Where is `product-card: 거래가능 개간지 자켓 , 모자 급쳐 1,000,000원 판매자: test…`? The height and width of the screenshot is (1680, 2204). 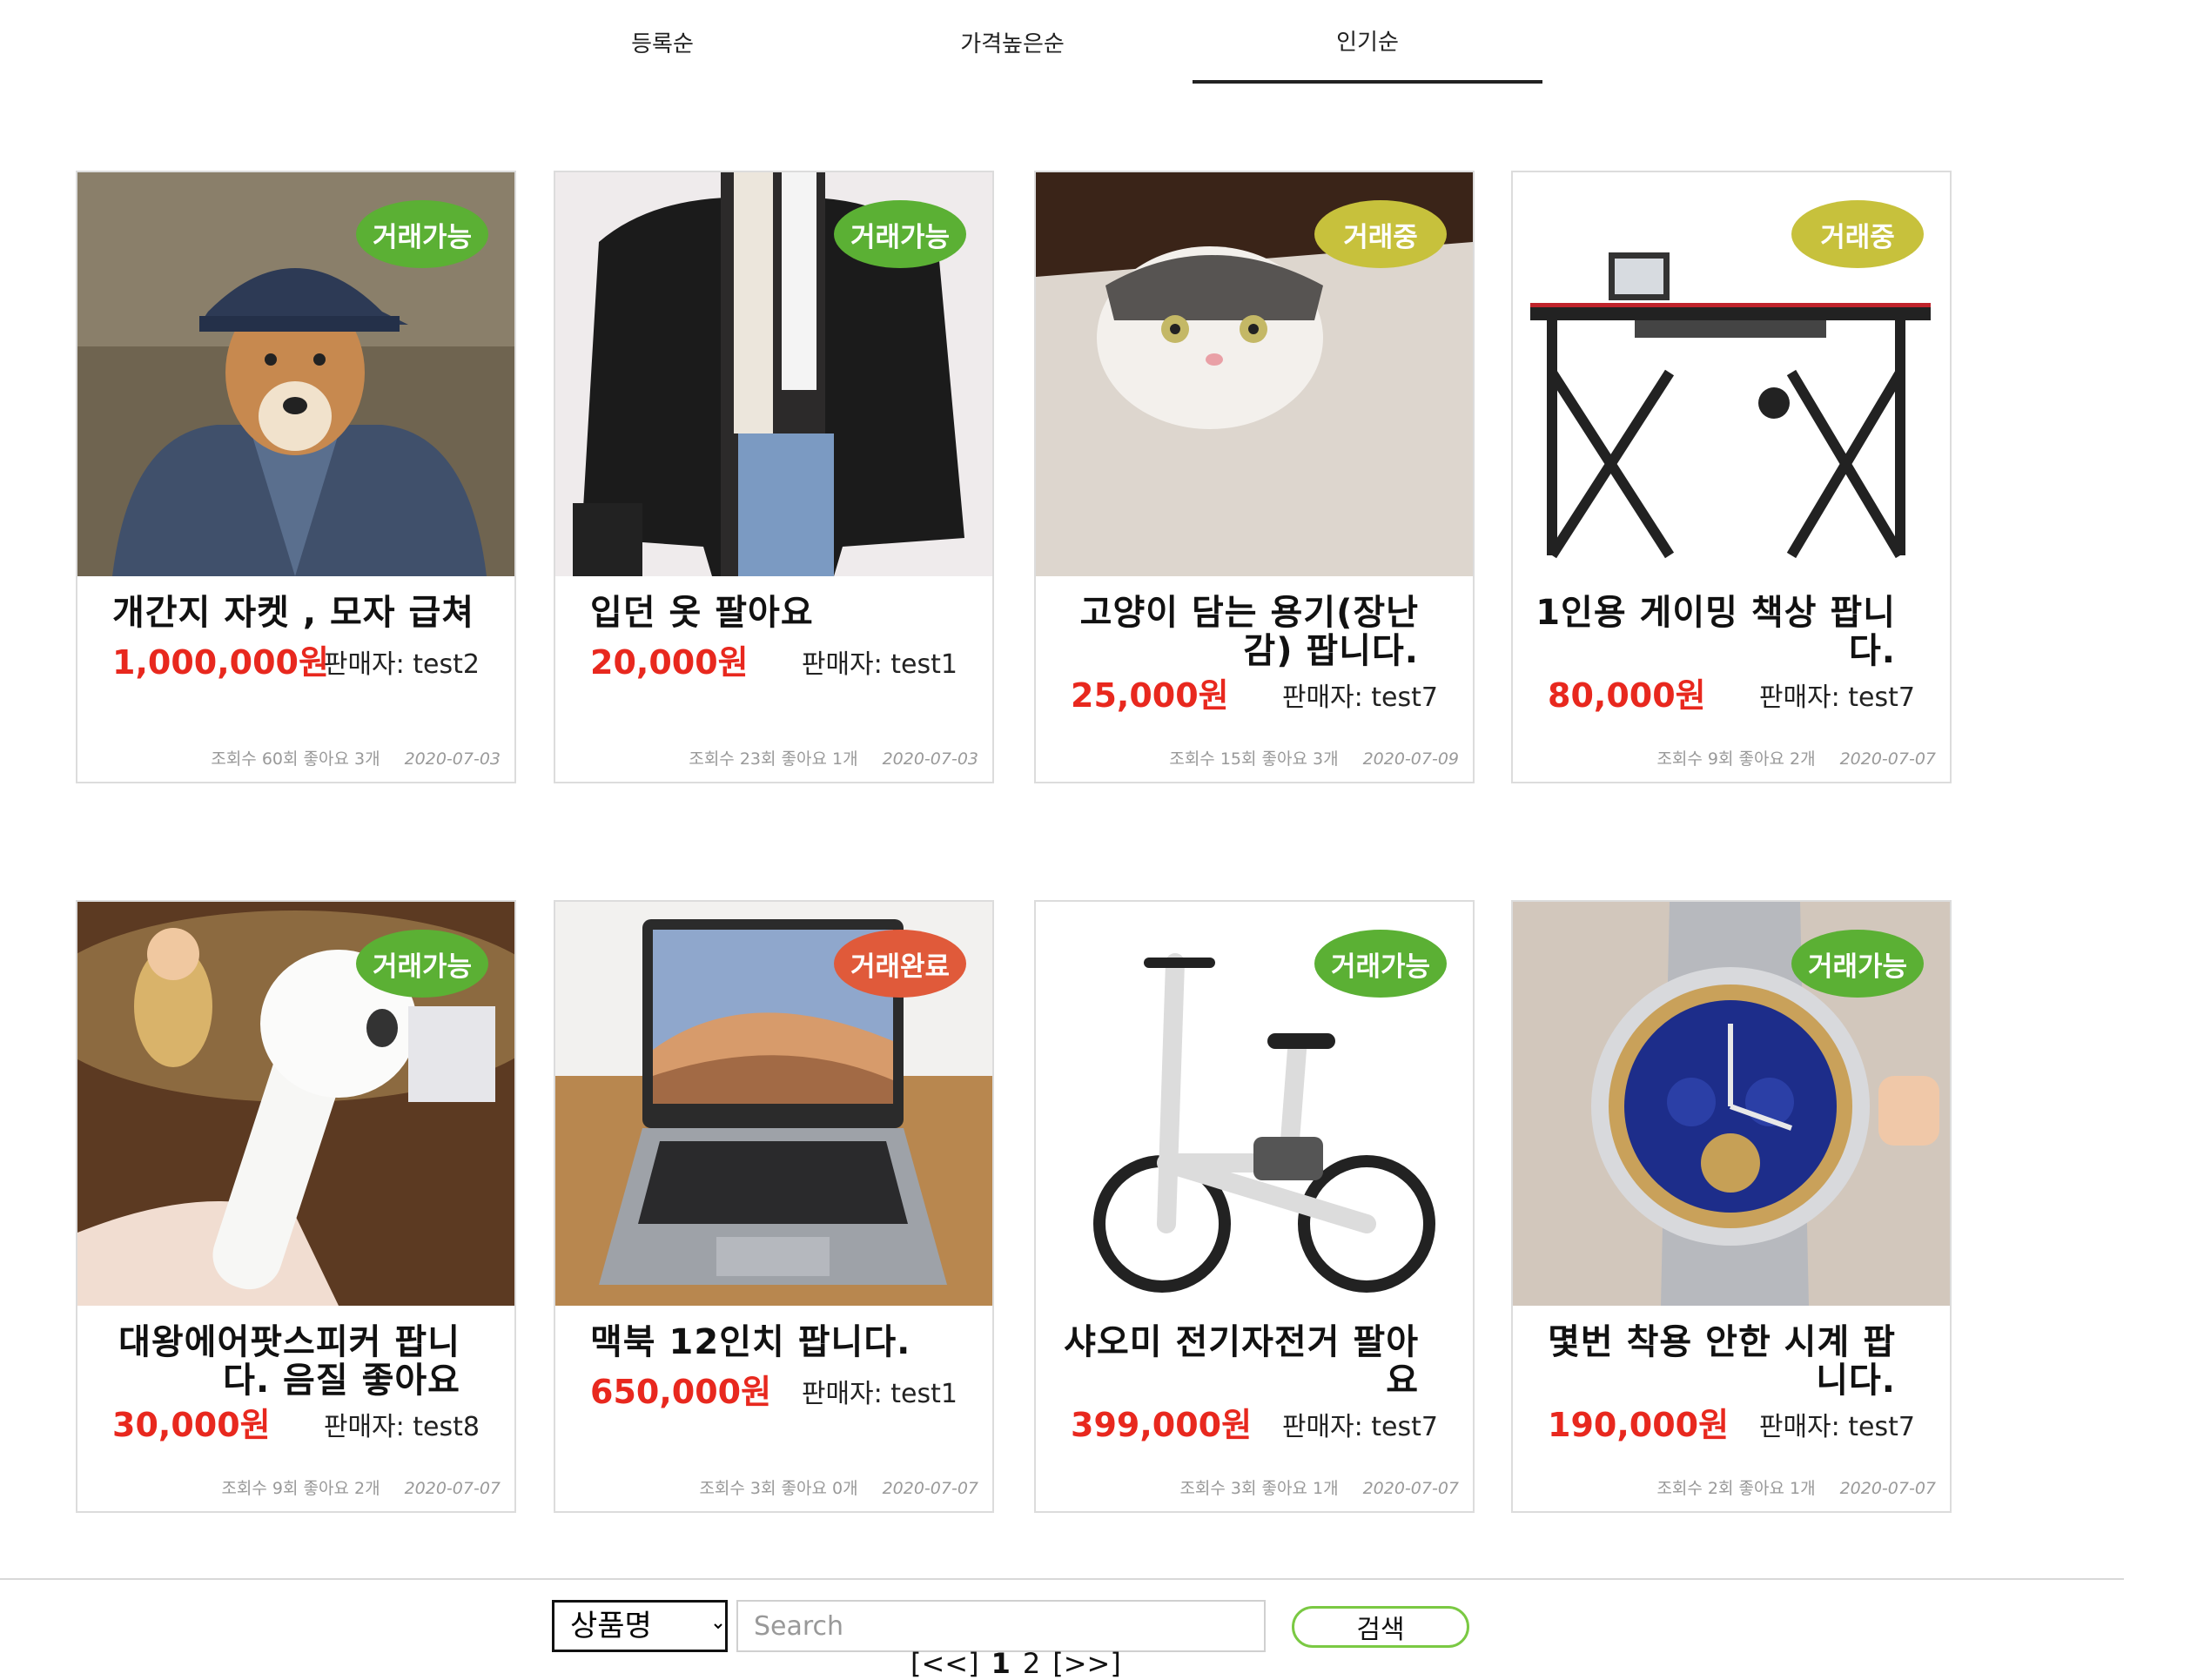
product-card: 거래가능 개간지 자켓 , 모자 급쳐 1,000,000원 판매자: test… is located at coordinates (296, 477).